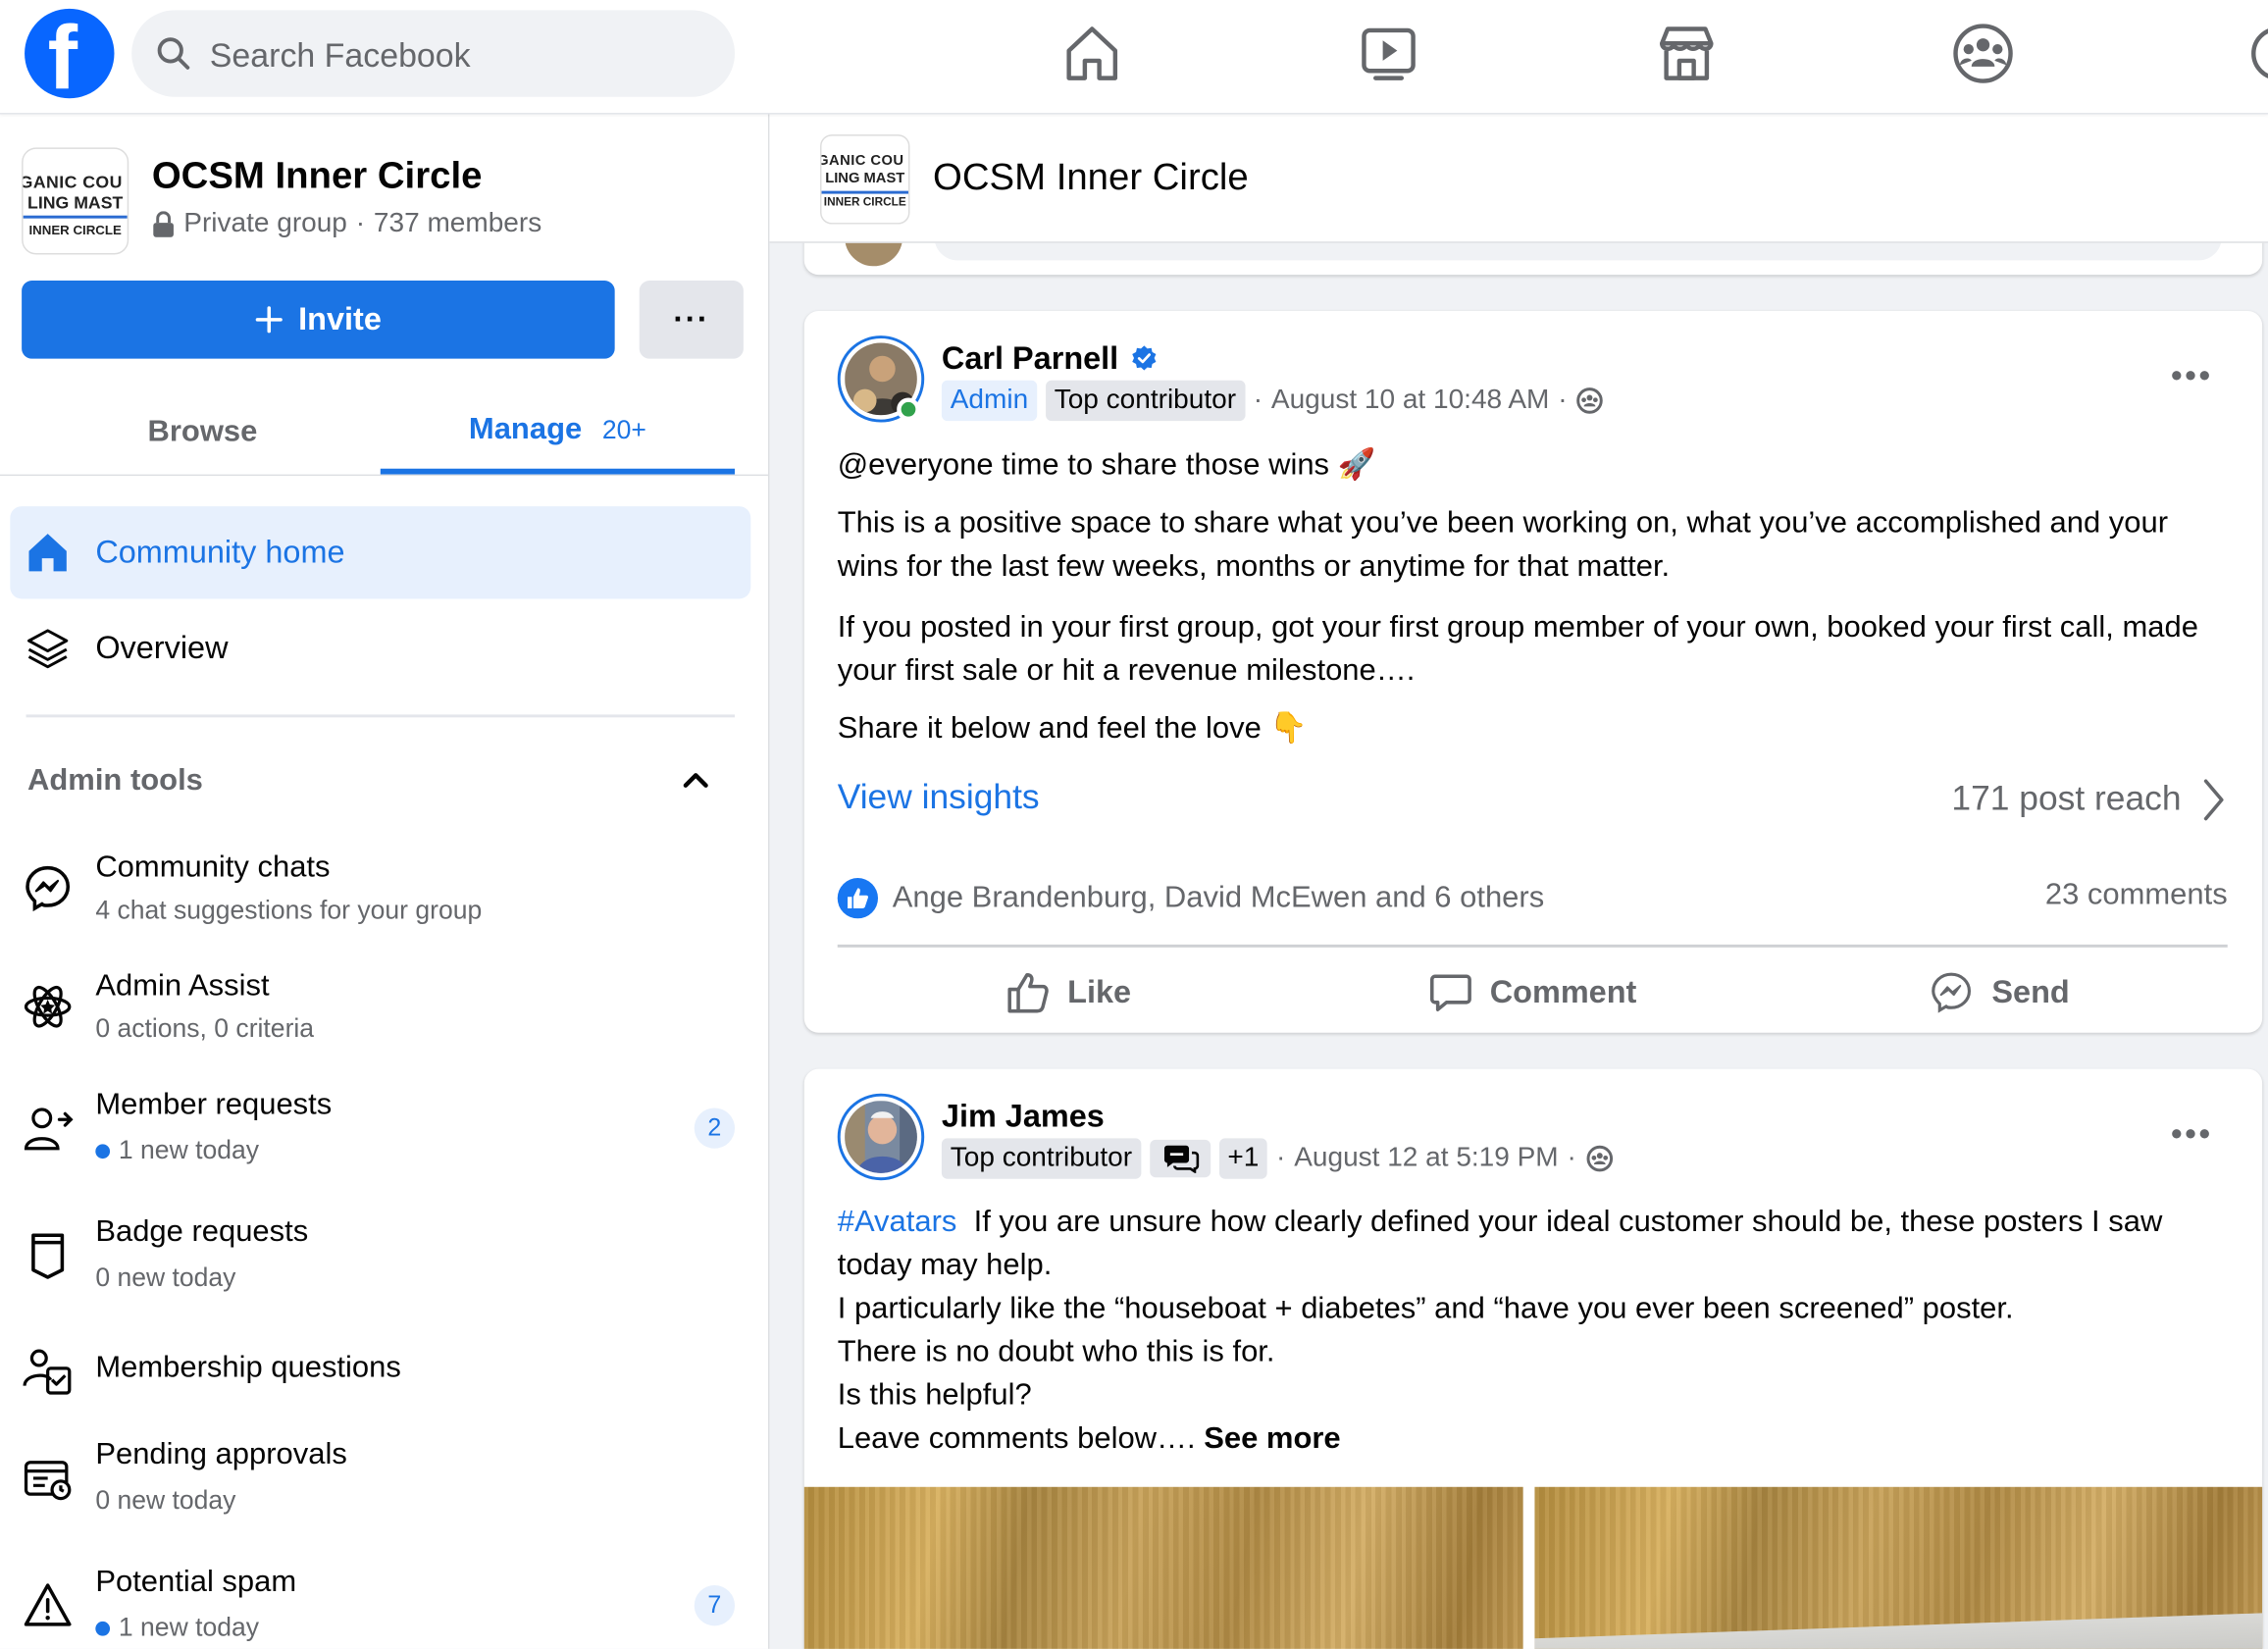 Image resolution: width=2268 pixels, height=1649 pixels. What do you see at coordinates (558, 432) in the screenshot?
I see `tab-manage: Manage 20+` at bounding box center [558, 432].